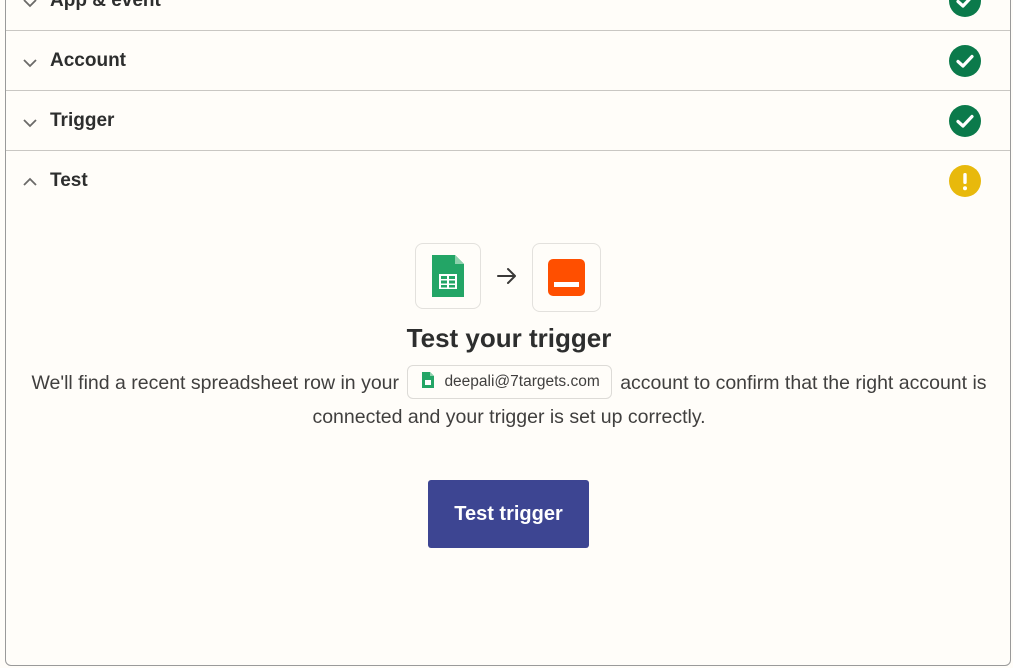 This screenshot has width=1013, height=668. Describe the element at coordinates (508, 121) in the screenshot. I see `section-trigger: Trigger` at that location.